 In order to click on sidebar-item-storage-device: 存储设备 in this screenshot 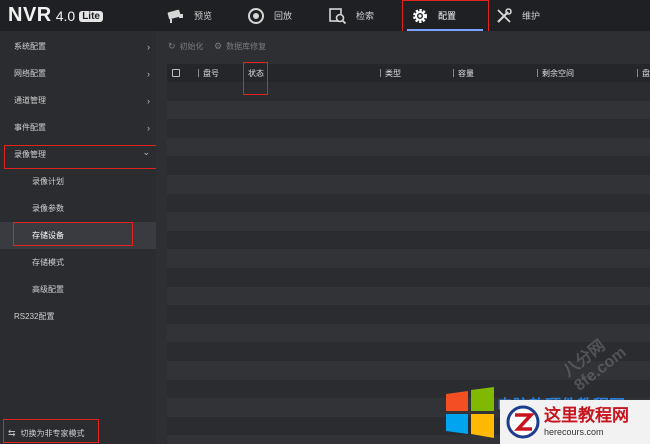, I will do `click(78, 235)`.